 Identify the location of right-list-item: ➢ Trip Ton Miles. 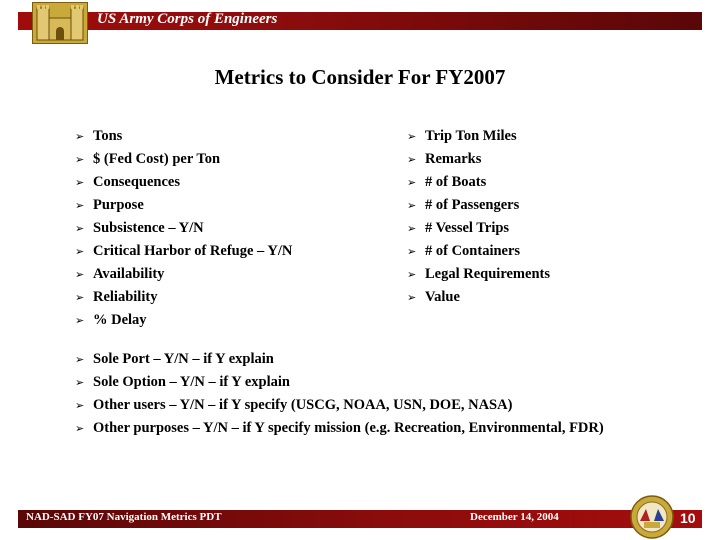
(478, 136).